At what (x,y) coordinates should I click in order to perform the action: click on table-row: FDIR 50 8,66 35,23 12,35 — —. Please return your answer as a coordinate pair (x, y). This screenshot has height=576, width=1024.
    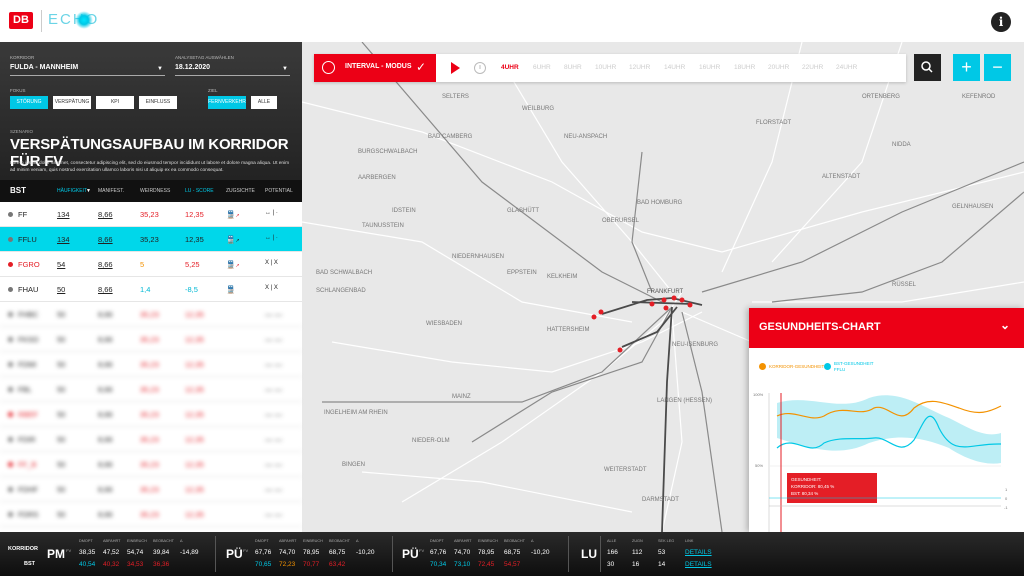
    Looking at the image, I should click on (151, 439).